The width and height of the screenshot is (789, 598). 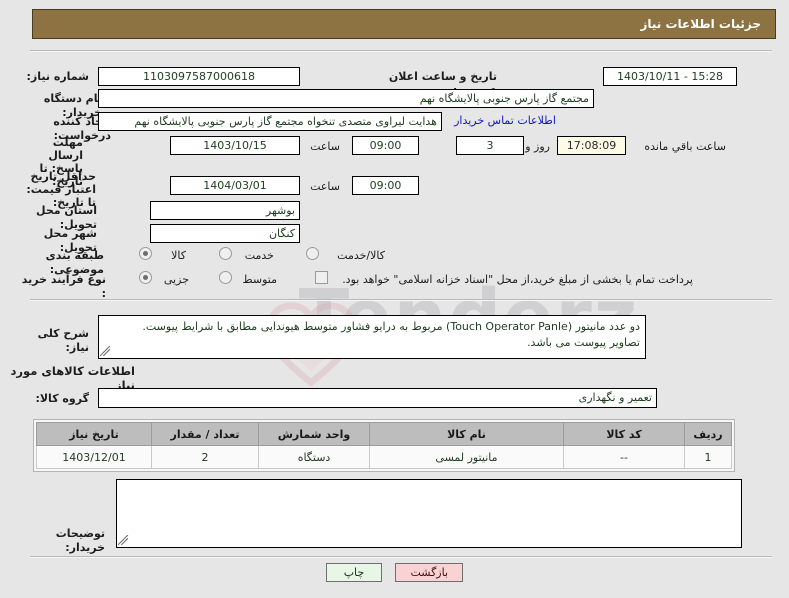 What do you see at coordinates (225, 210) in the screenshot?
I see `province-value: بوشهر` at bounding box center [225, 210].